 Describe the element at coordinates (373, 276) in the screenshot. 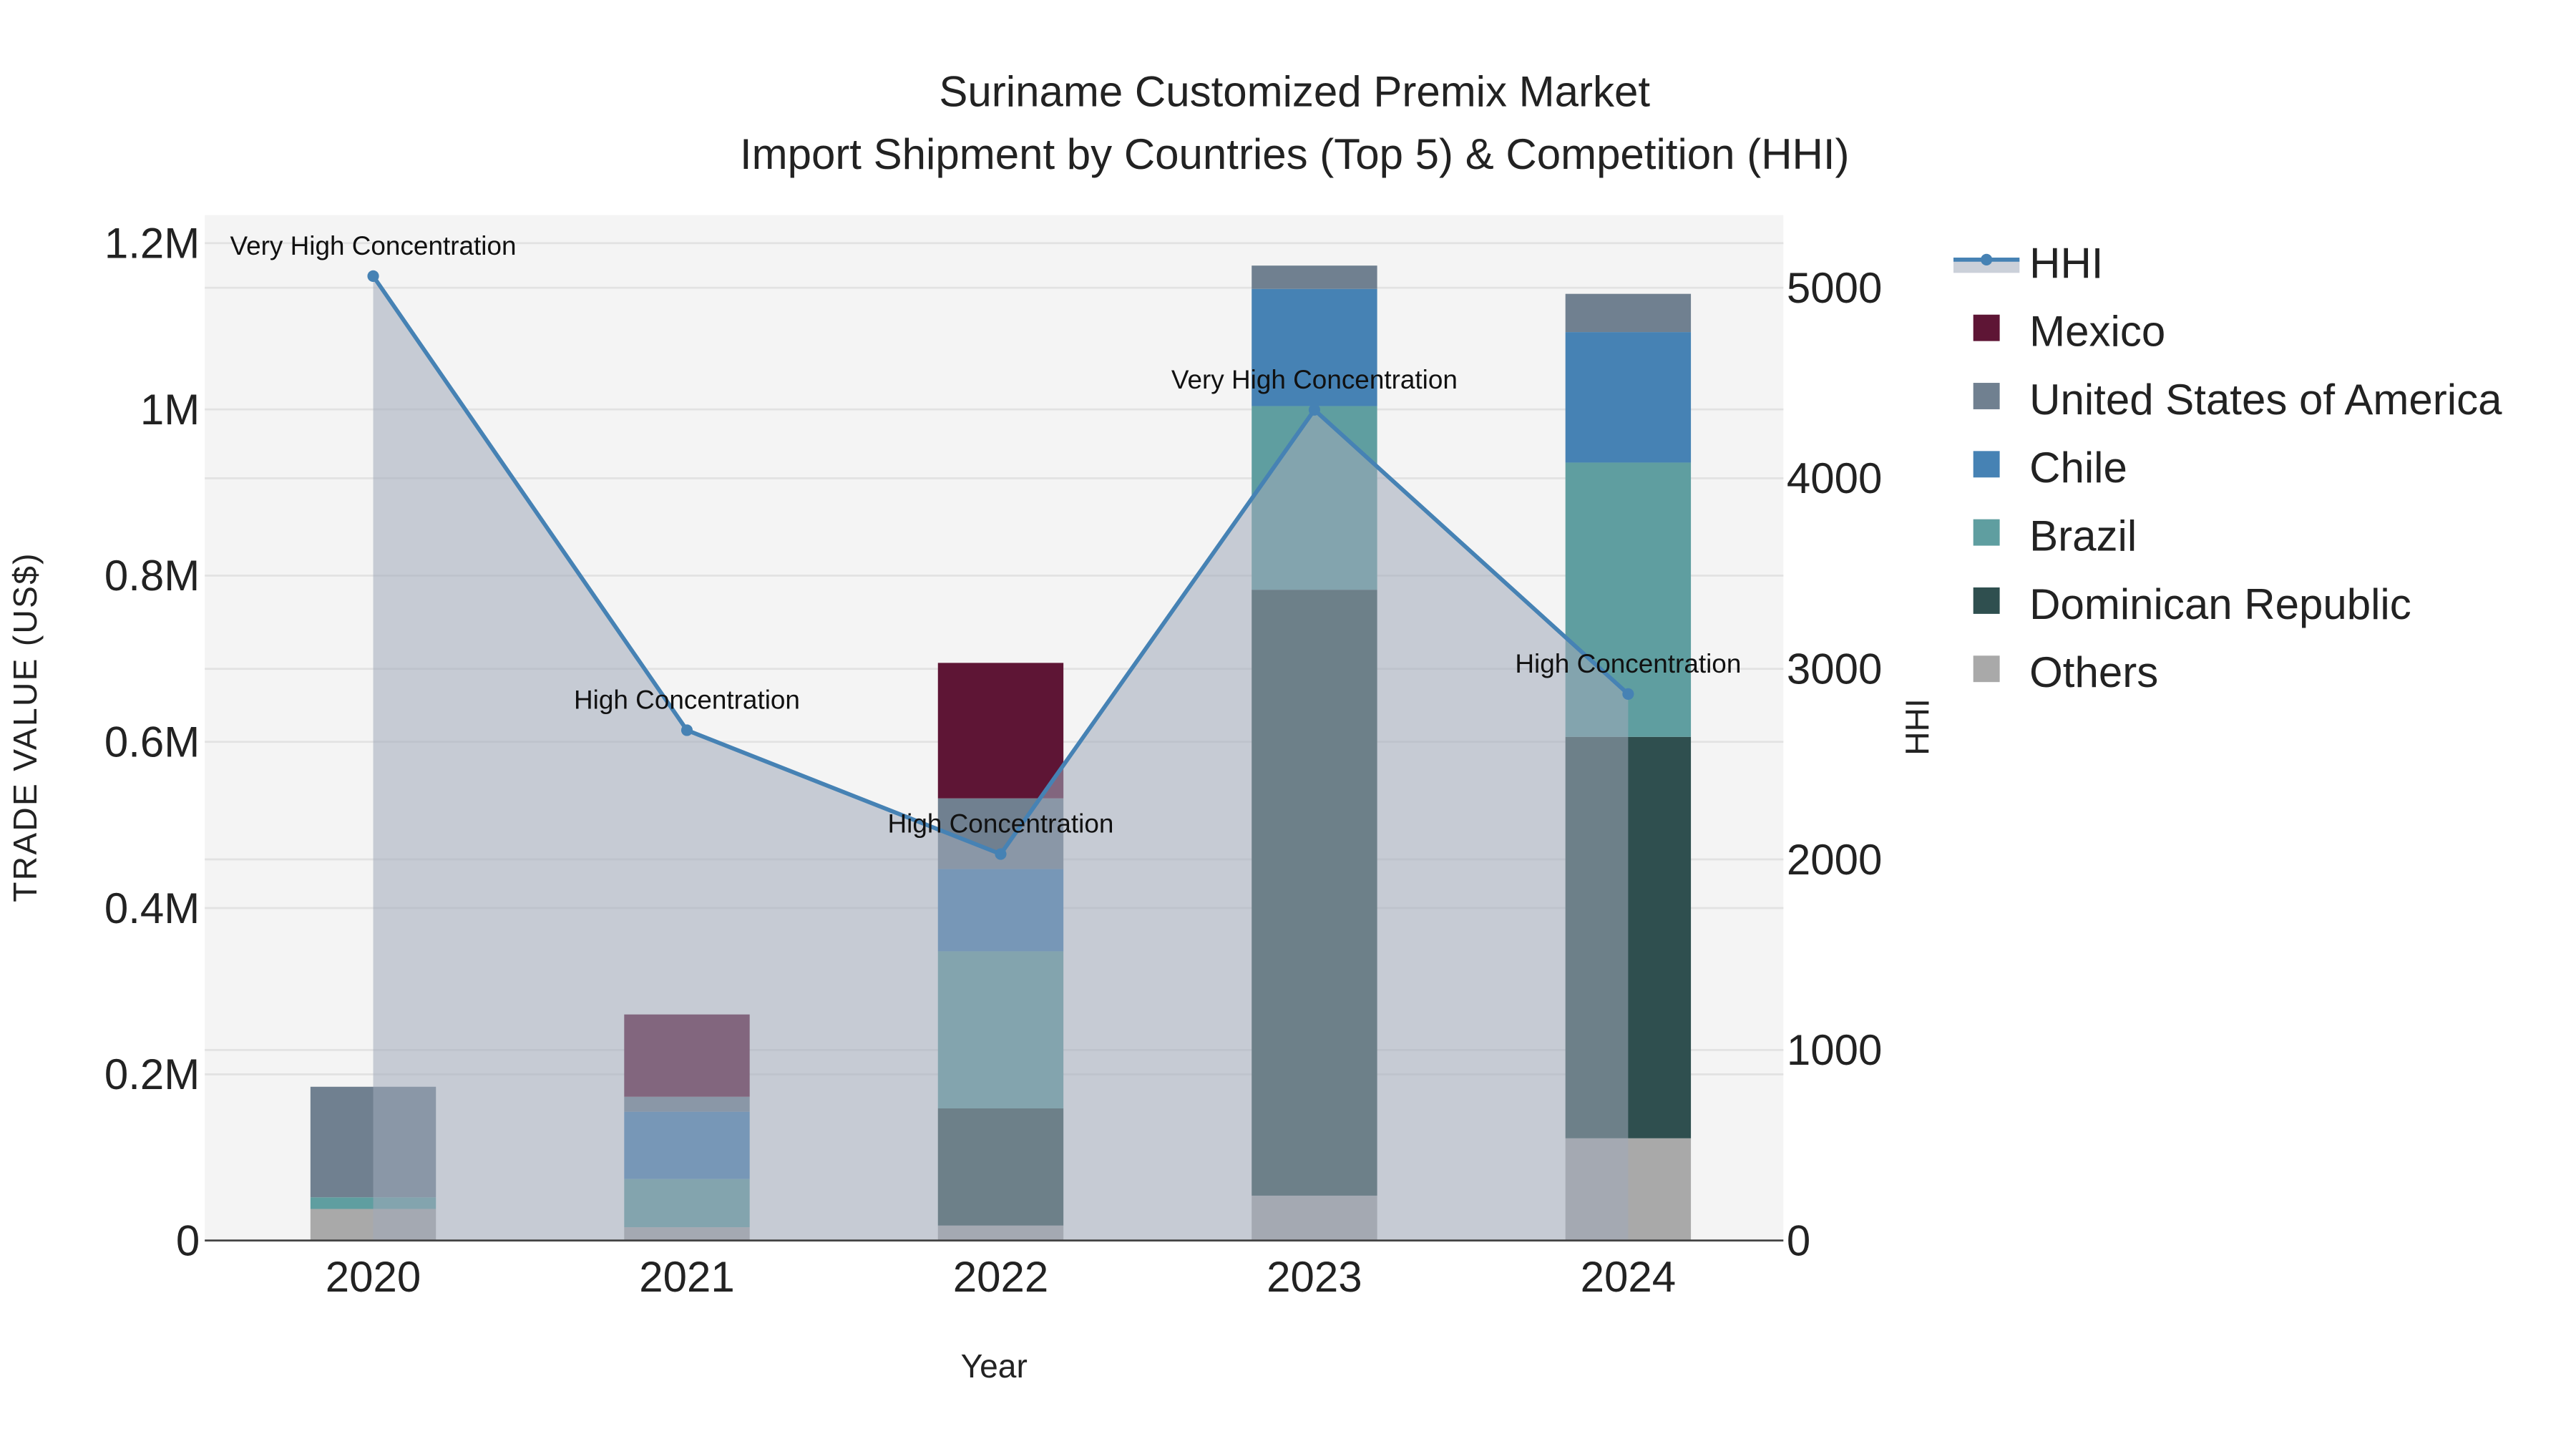

I see `hhi-point-2020` at that location.